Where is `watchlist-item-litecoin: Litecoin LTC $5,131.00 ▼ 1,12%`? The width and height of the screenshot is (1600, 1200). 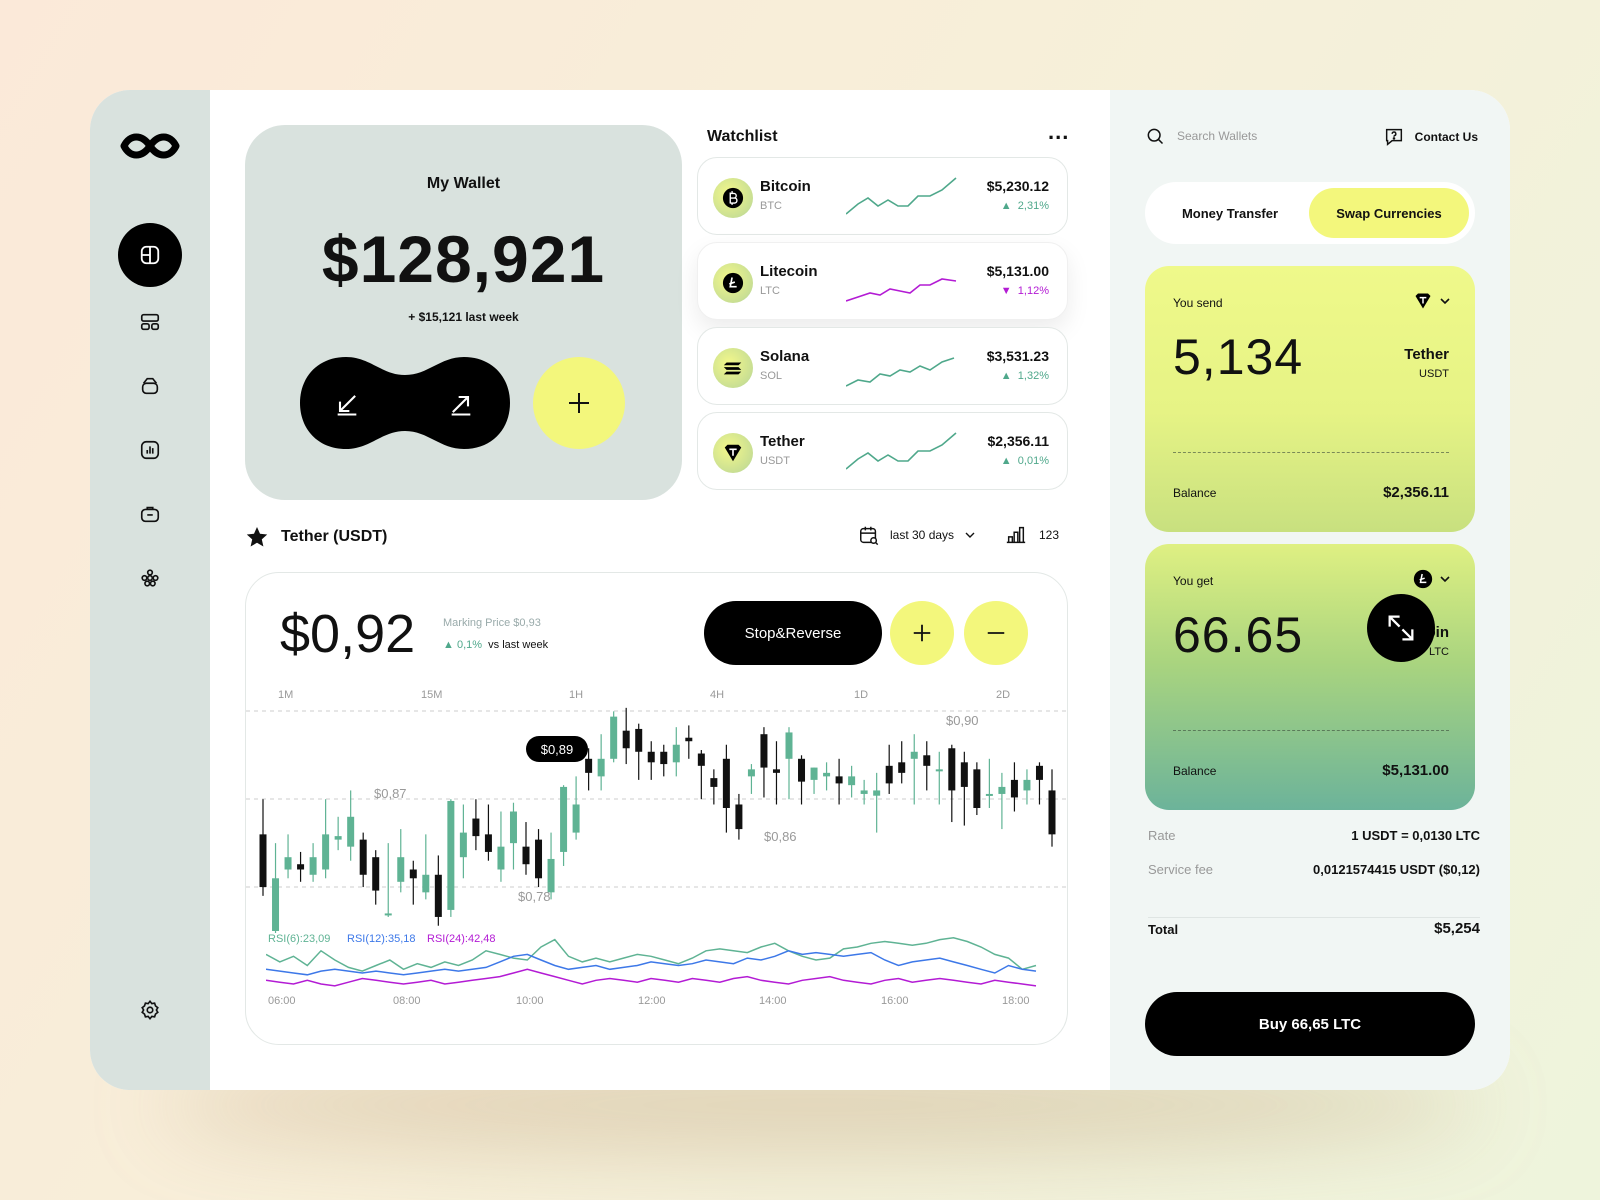
watchlist-item-litecoin: Litecoin LTC $5,131.00 ▼ 1,12% is located at coordinates (882, 281).